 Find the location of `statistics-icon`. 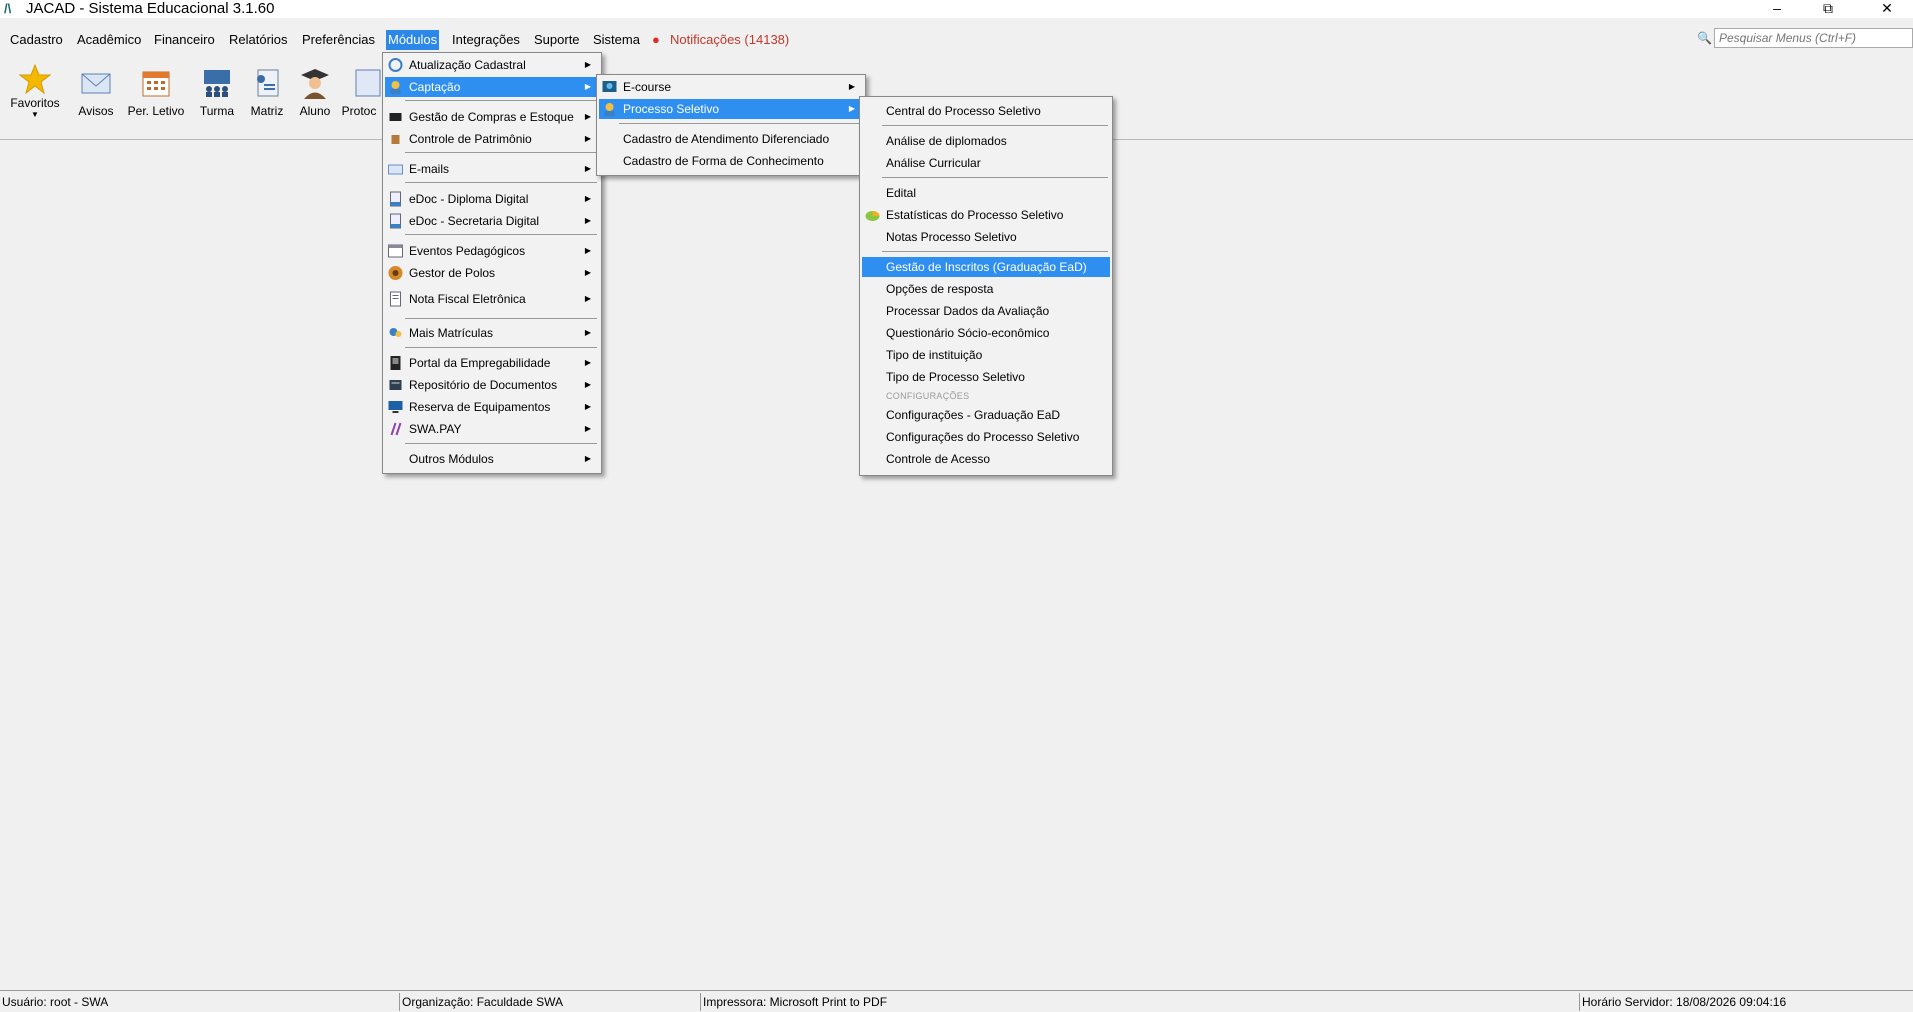

statistics-icon is located at coordinates (872, 216).